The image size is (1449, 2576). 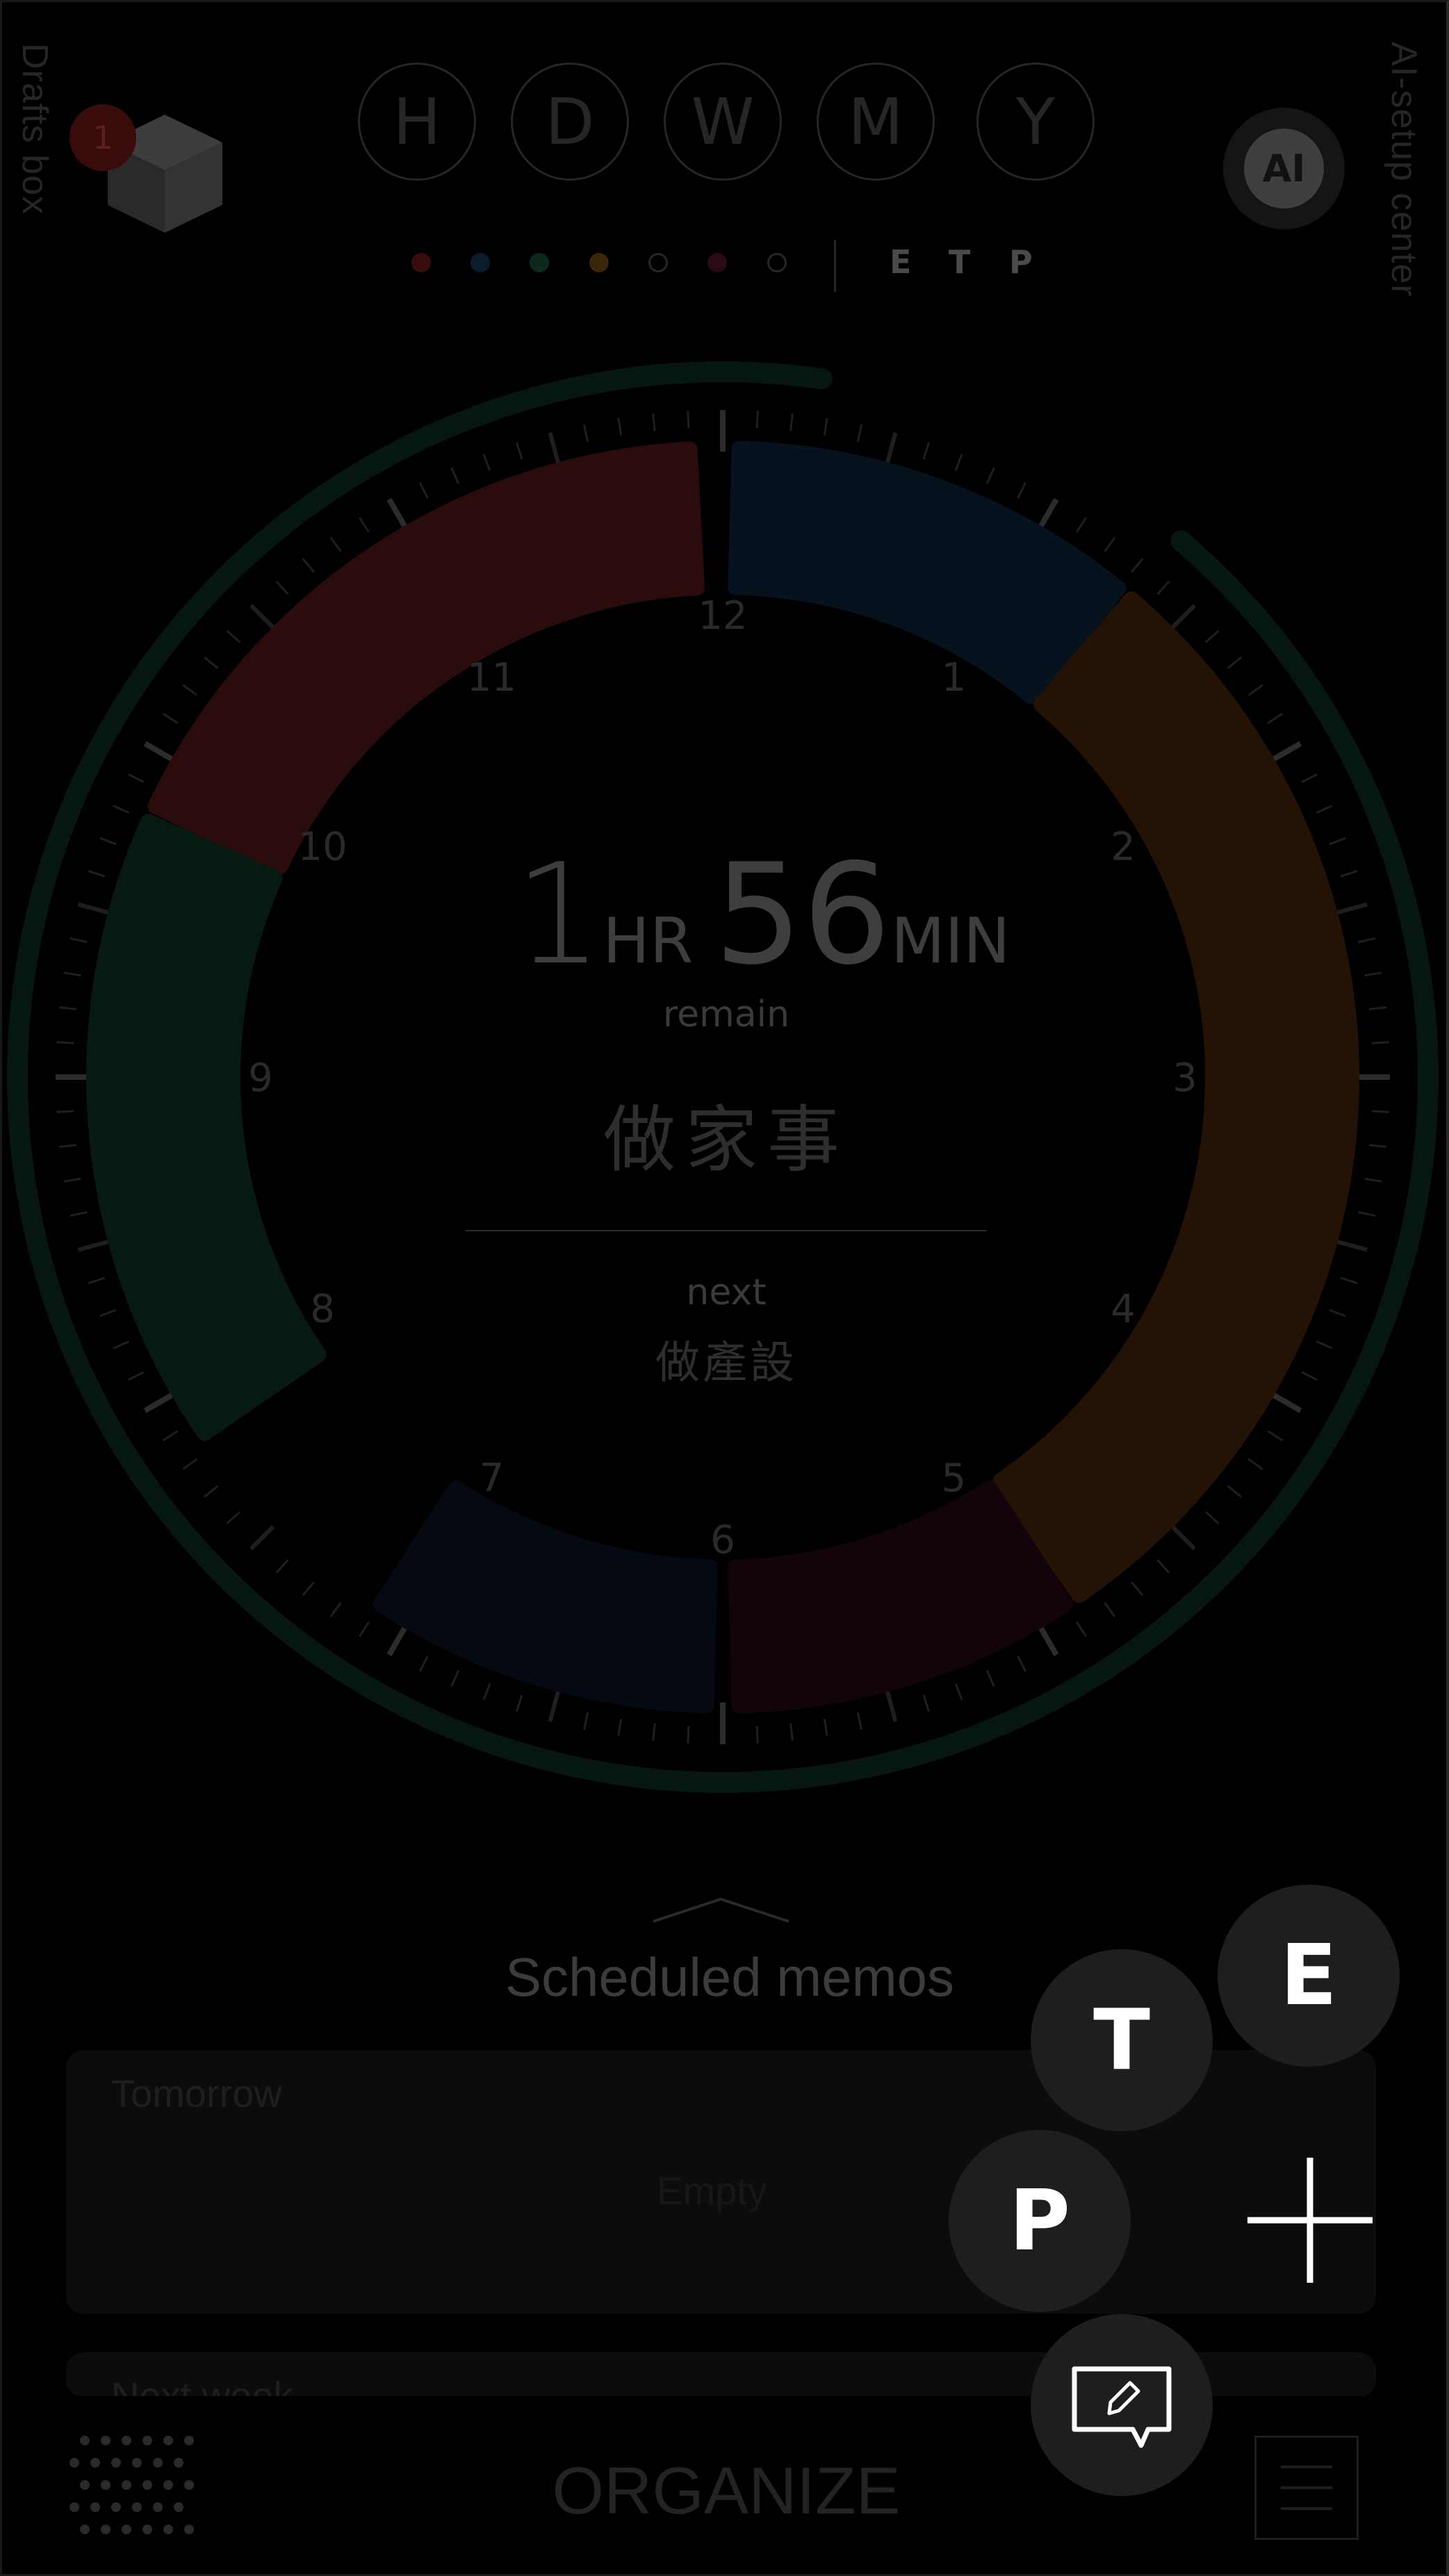 I want to click on organize-title: ORGANIZE, so click(x=726, y=2491).